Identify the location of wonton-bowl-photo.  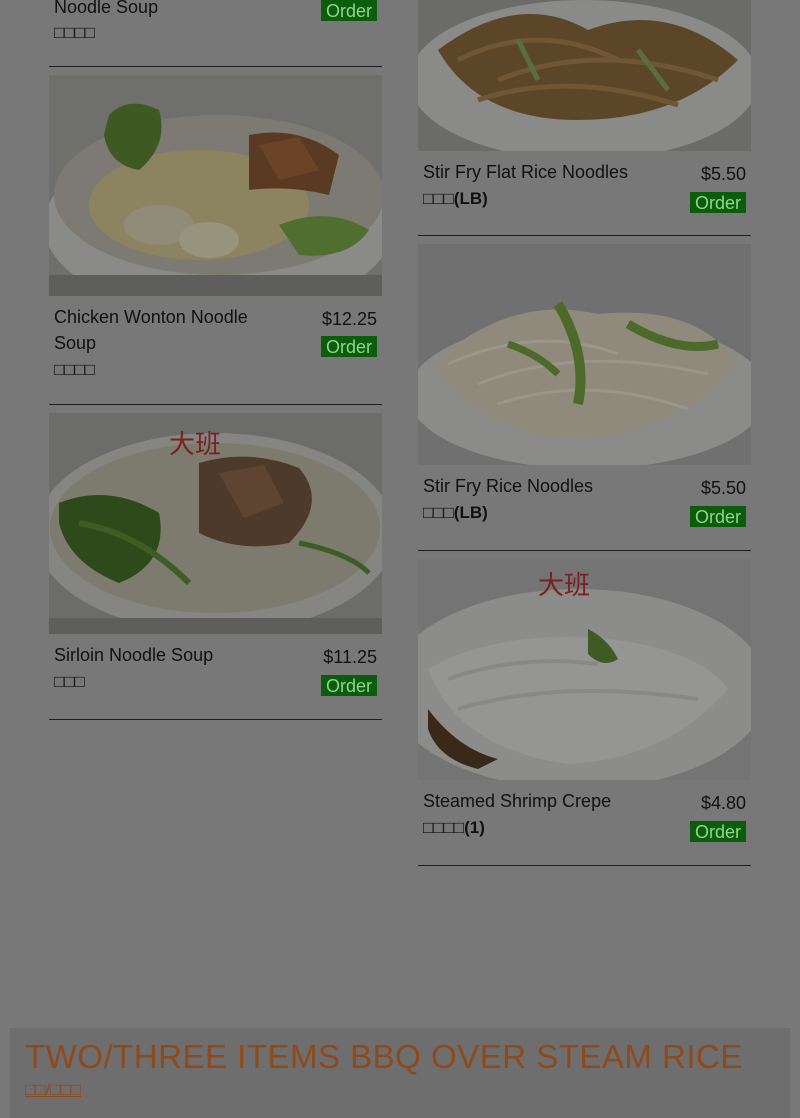
(215, 185).